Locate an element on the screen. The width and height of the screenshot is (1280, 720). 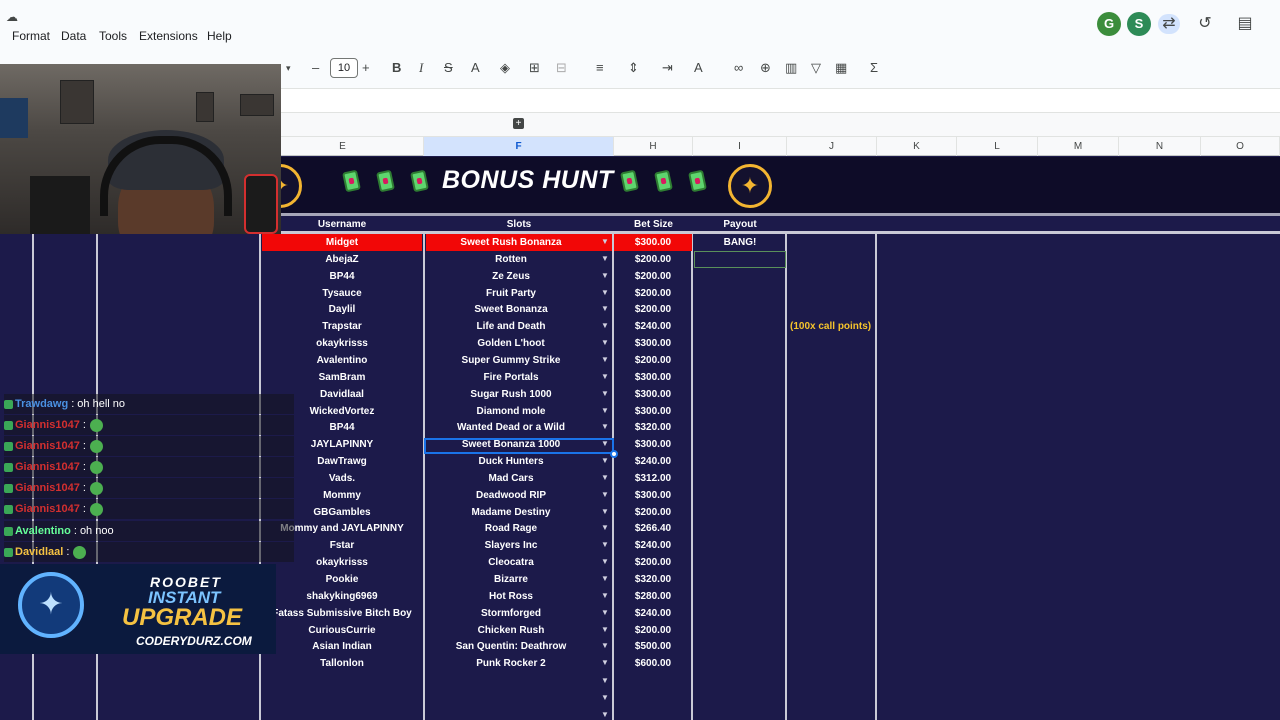
bold-button: B is located at coordinates (396, 68).